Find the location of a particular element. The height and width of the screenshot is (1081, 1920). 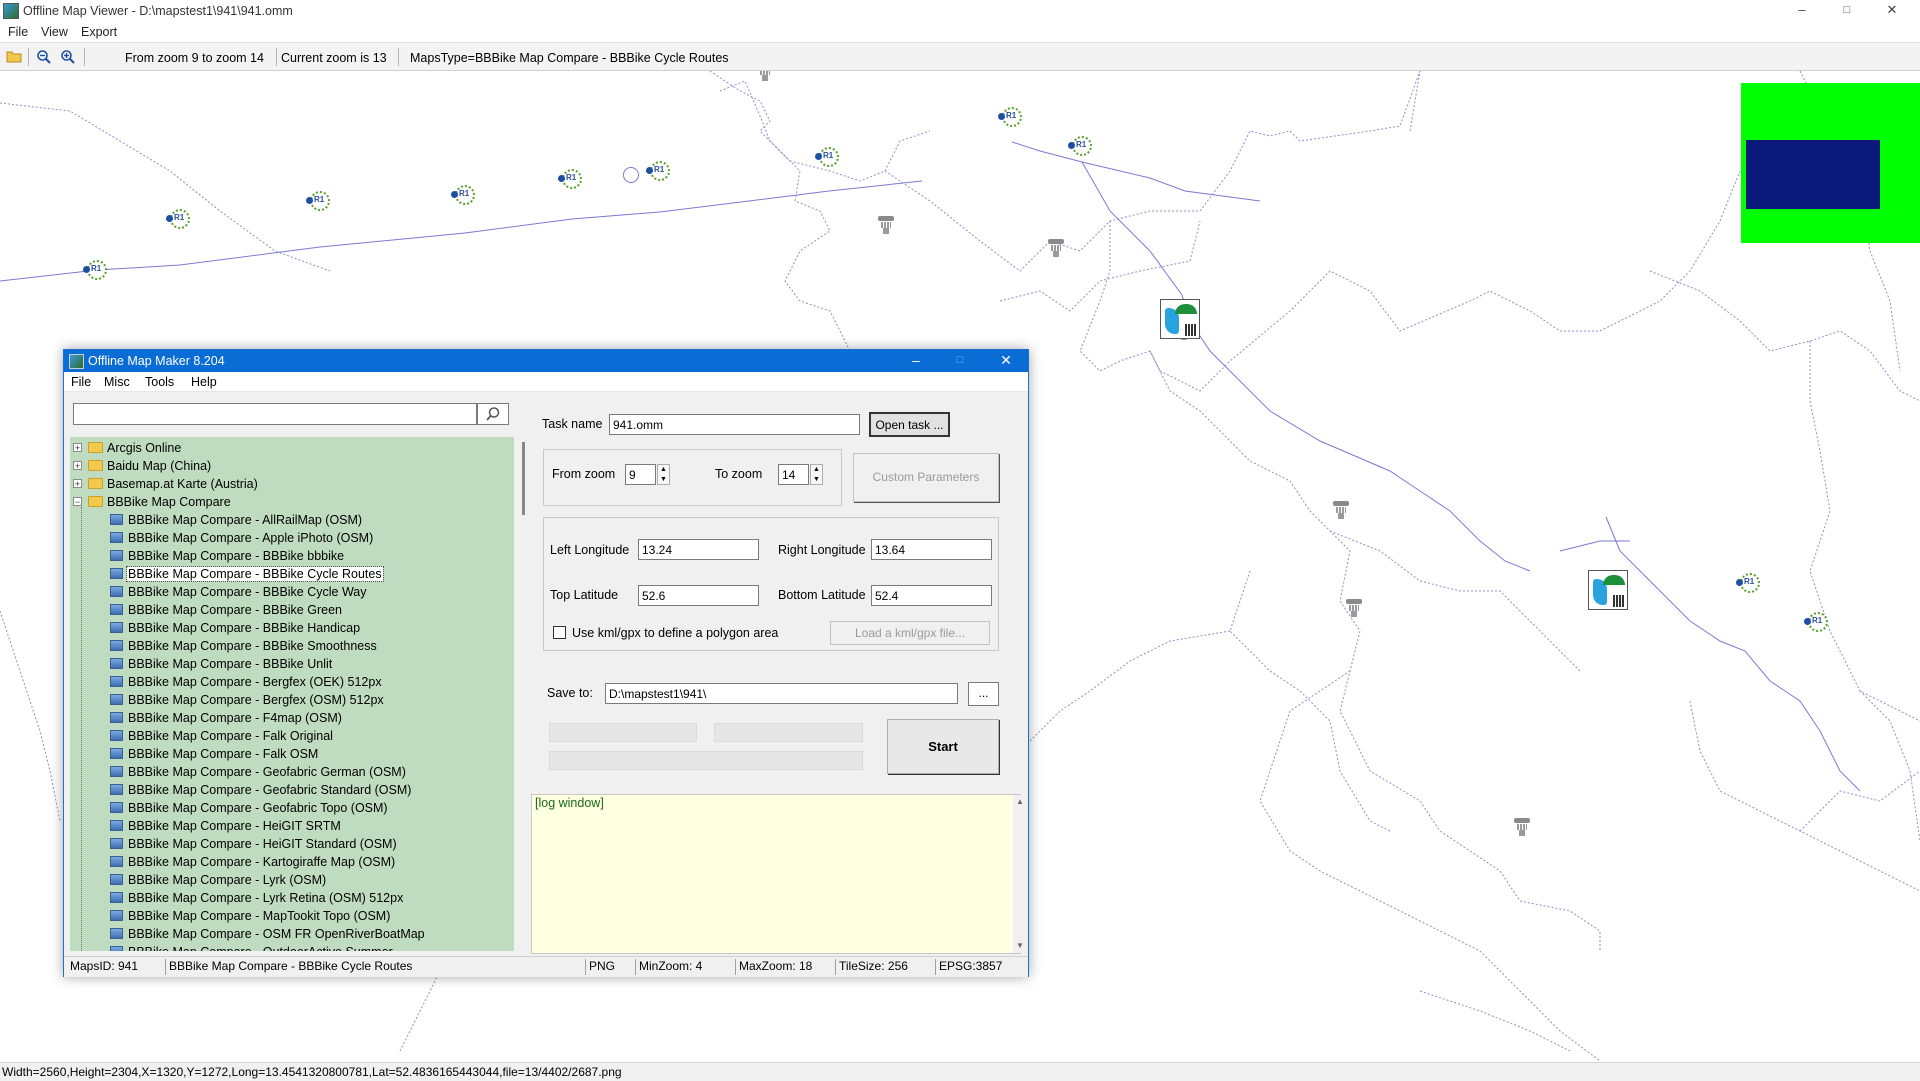

zoom-in-icon is located at coordinates (68, 57).